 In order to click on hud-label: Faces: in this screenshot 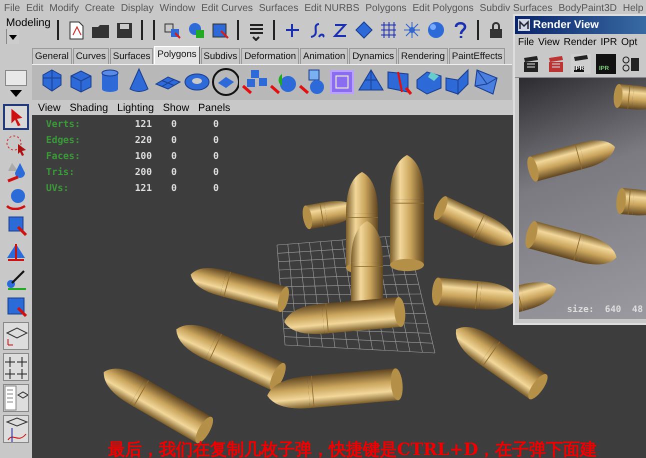, I will do `click(64, 156)`.